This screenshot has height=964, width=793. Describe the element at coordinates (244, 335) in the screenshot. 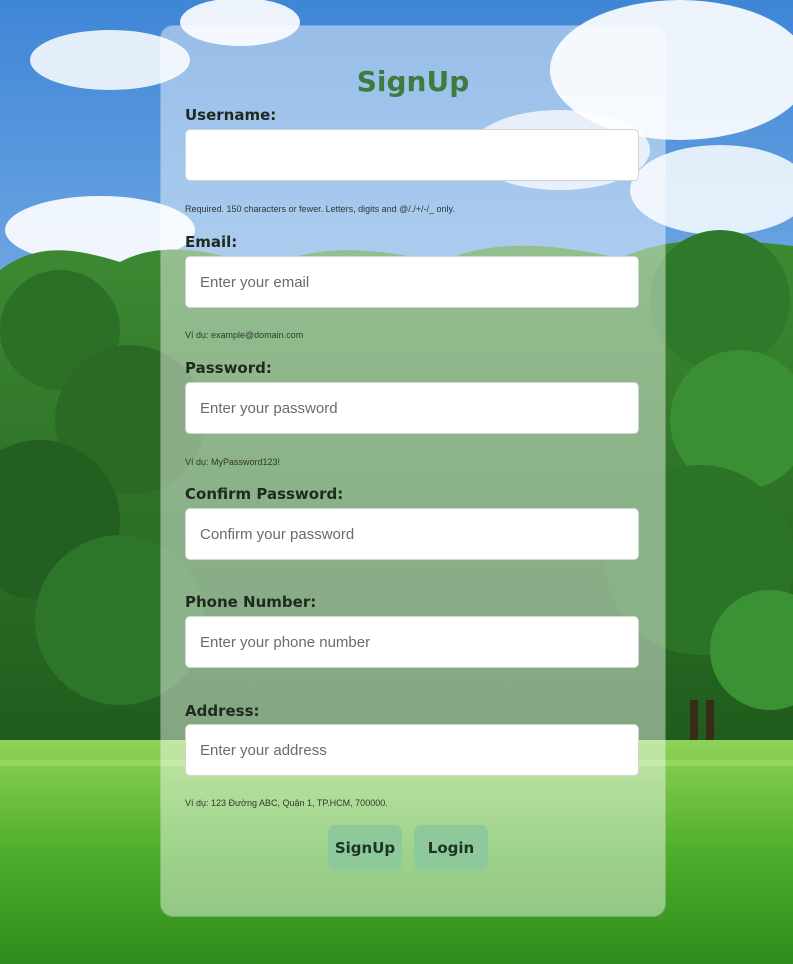

I see `email-help-text: Ví dụ: example@domain.com` at that location.